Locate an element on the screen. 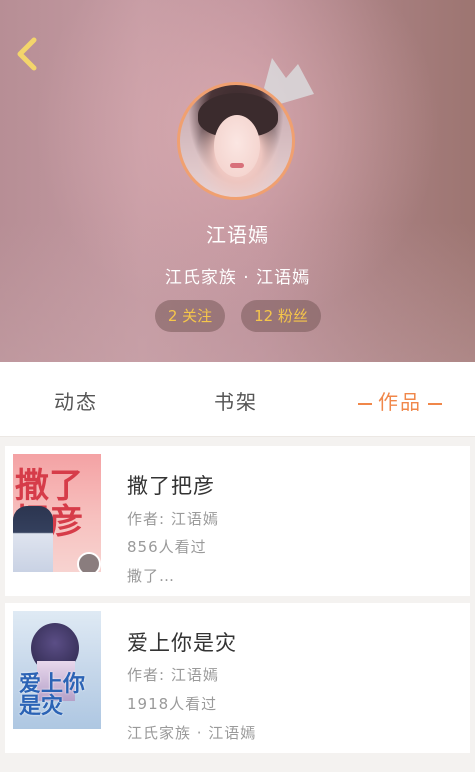  tab-works-label: 作品 is located at coordinates (400, 402).